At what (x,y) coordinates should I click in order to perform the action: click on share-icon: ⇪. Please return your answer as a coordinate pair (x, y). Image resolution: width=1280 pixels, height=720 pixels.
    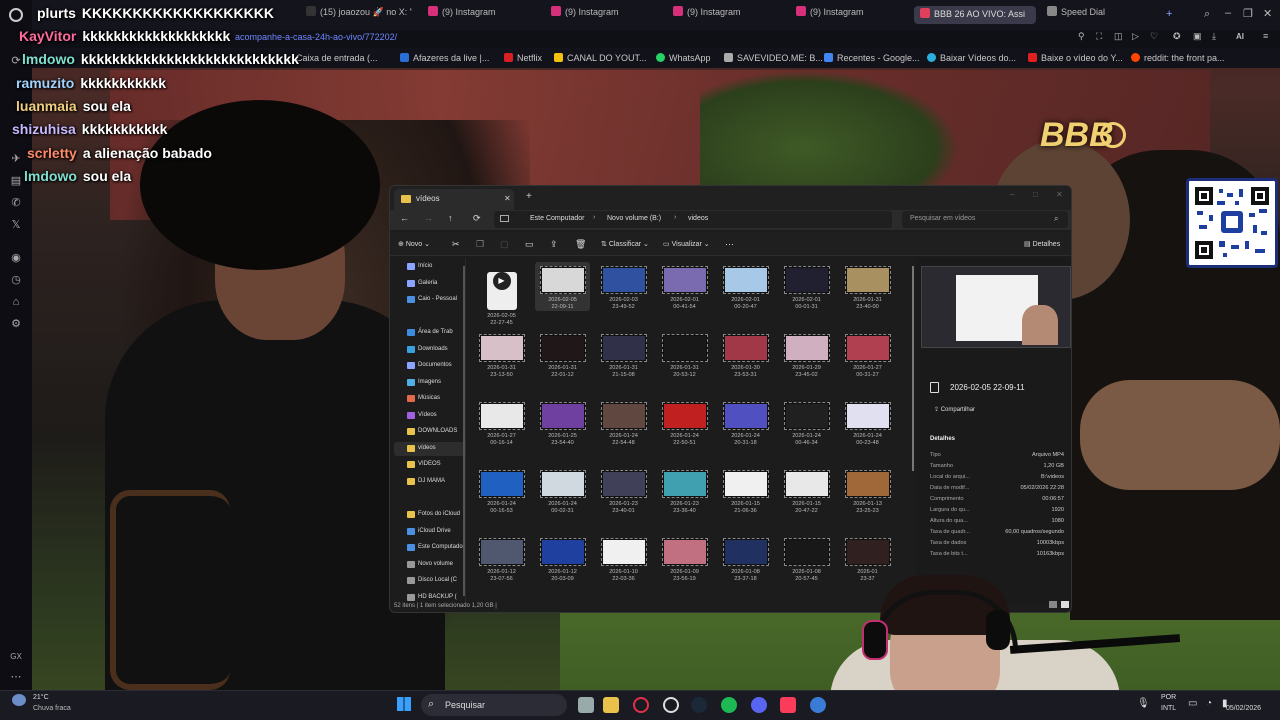
    Looking at the image, I should click on (554, 244).